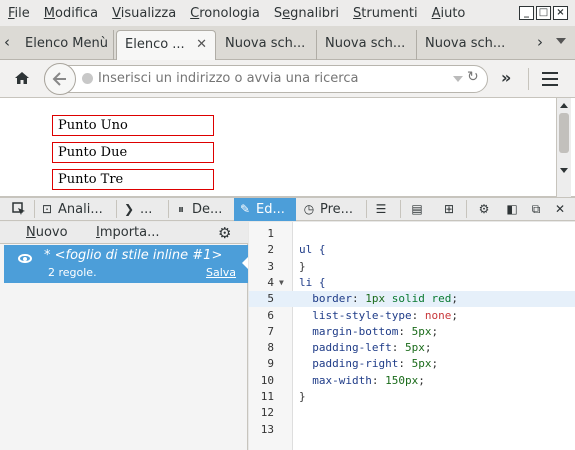 The image size is (575, 450). I want to click on toolbar-overflow-button: », so click(506, 77).